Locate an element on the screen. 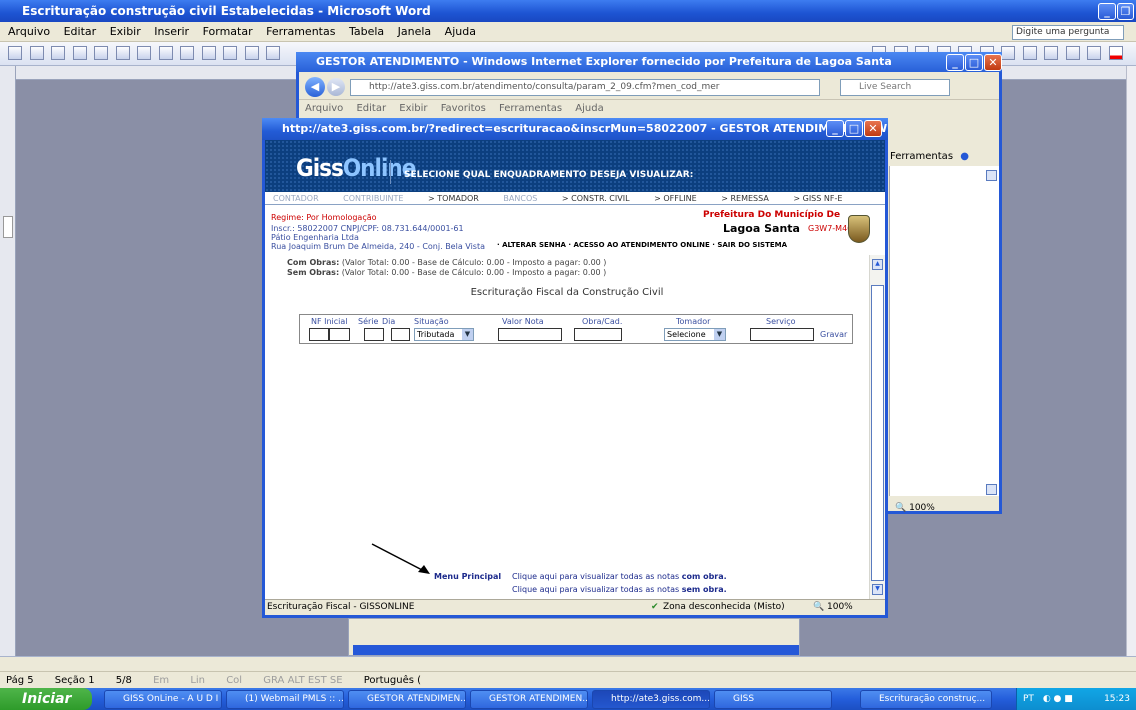  word-menu-editar: Editar is located at coordinates (80, 31).